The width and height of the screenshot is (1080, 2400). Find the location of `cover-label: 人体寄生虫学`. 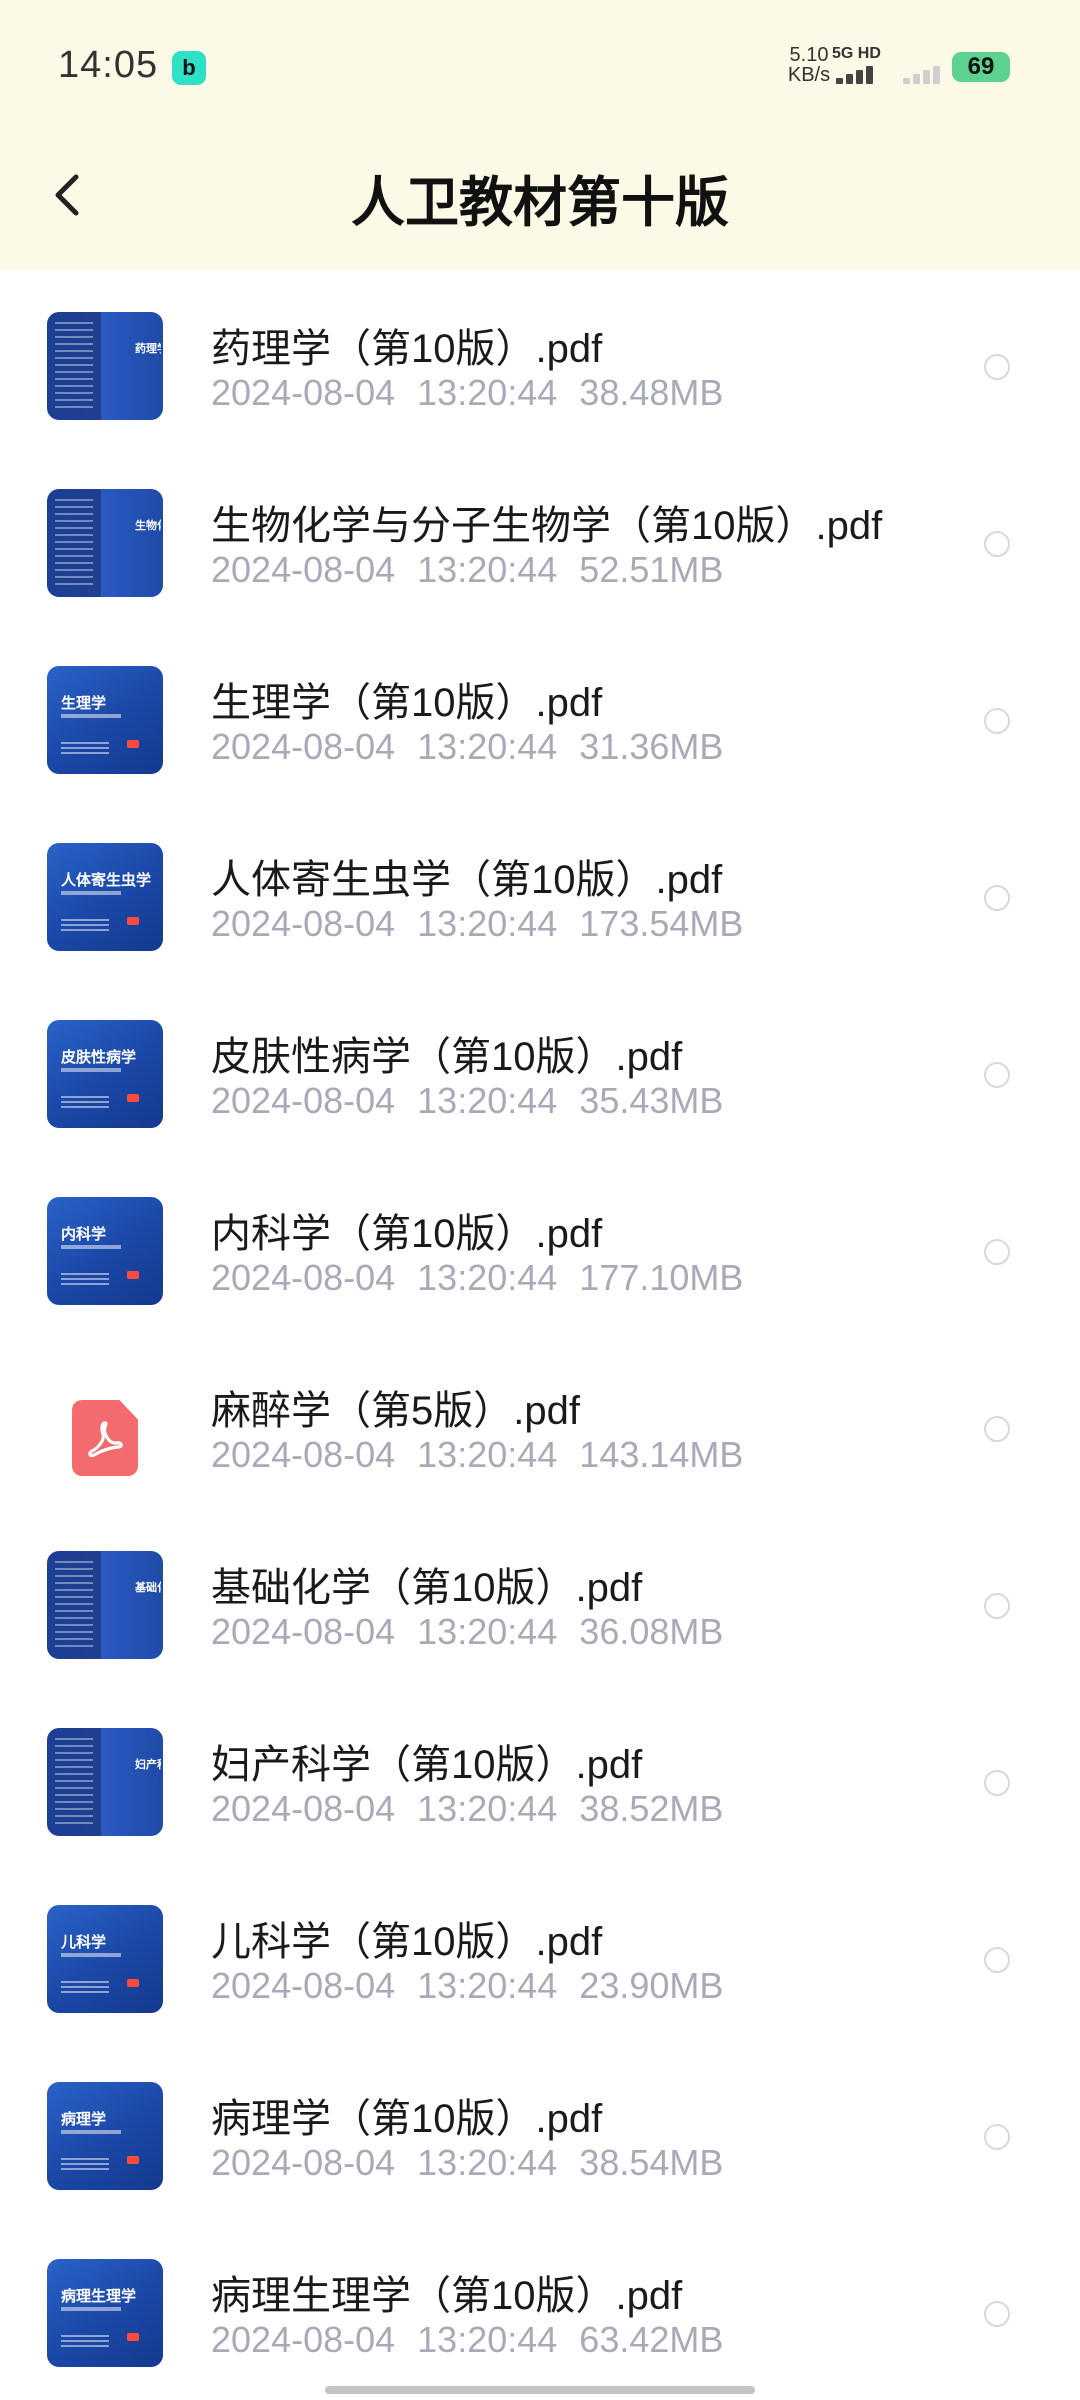

cover-label: 人体寄生虫学 is located at coordinates (106, 880).